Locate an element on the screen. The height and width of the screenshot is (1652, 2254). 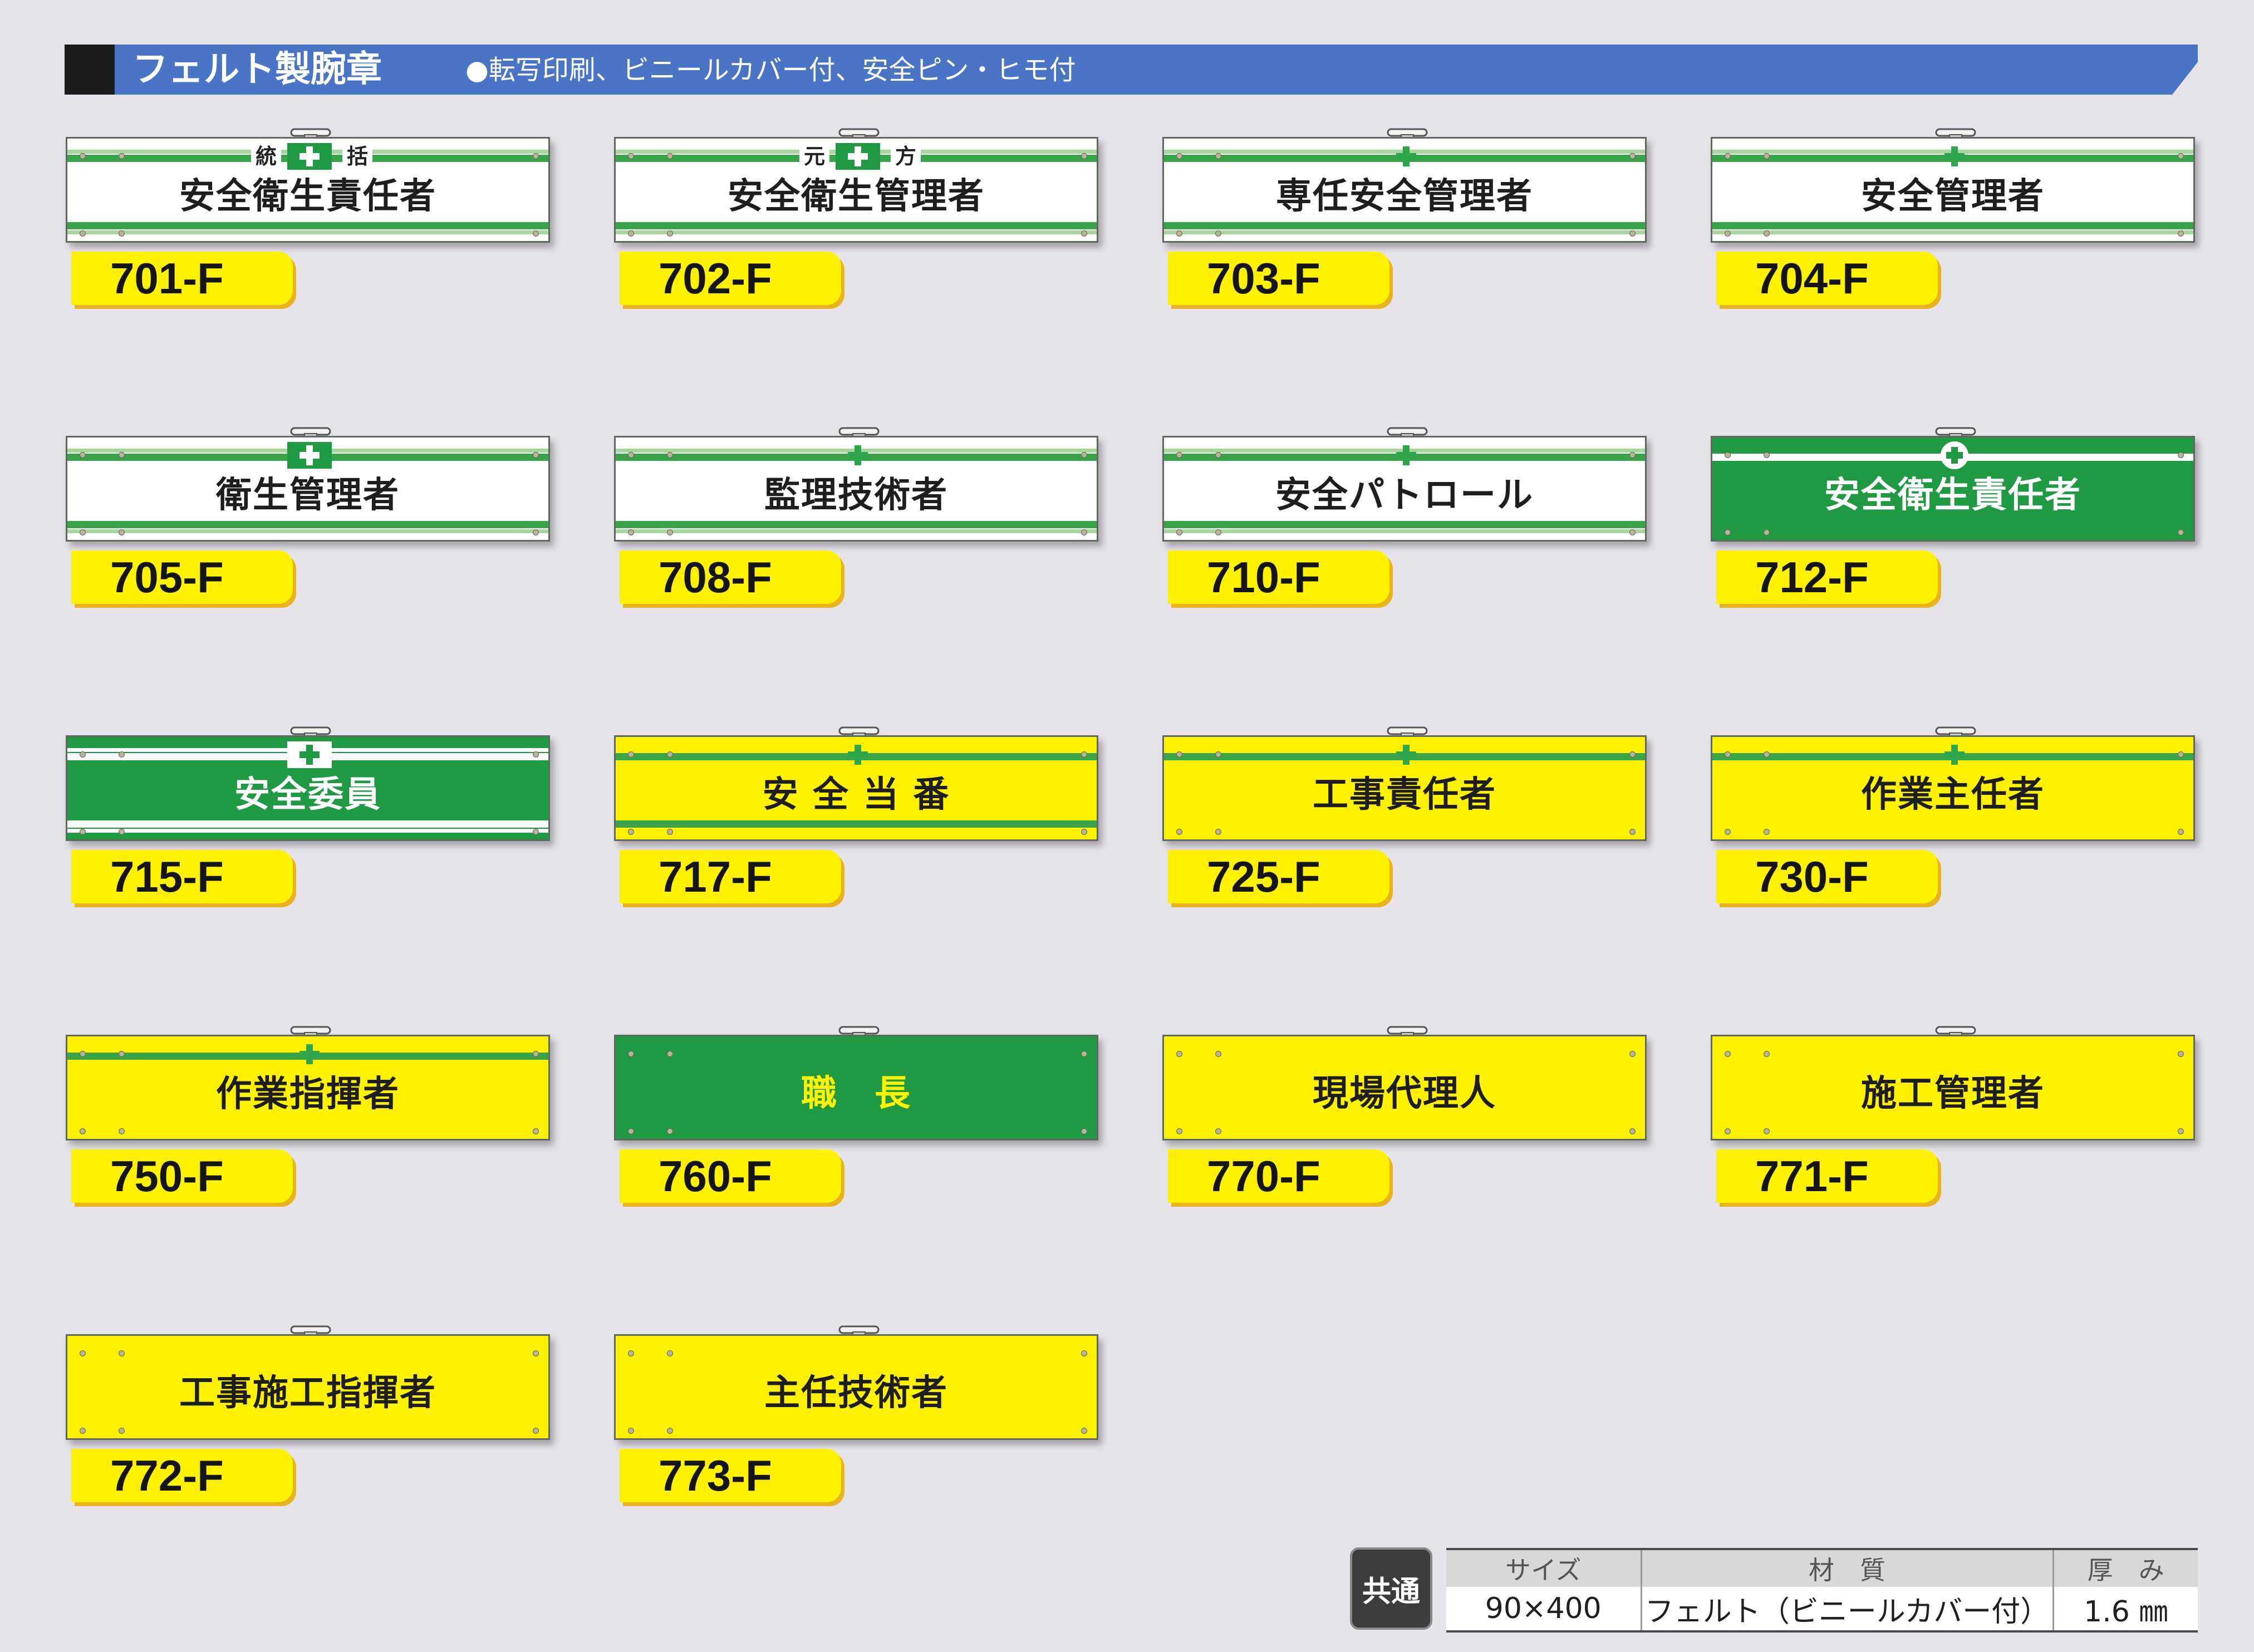
header-square-icon is located at coordinates (90, 70).